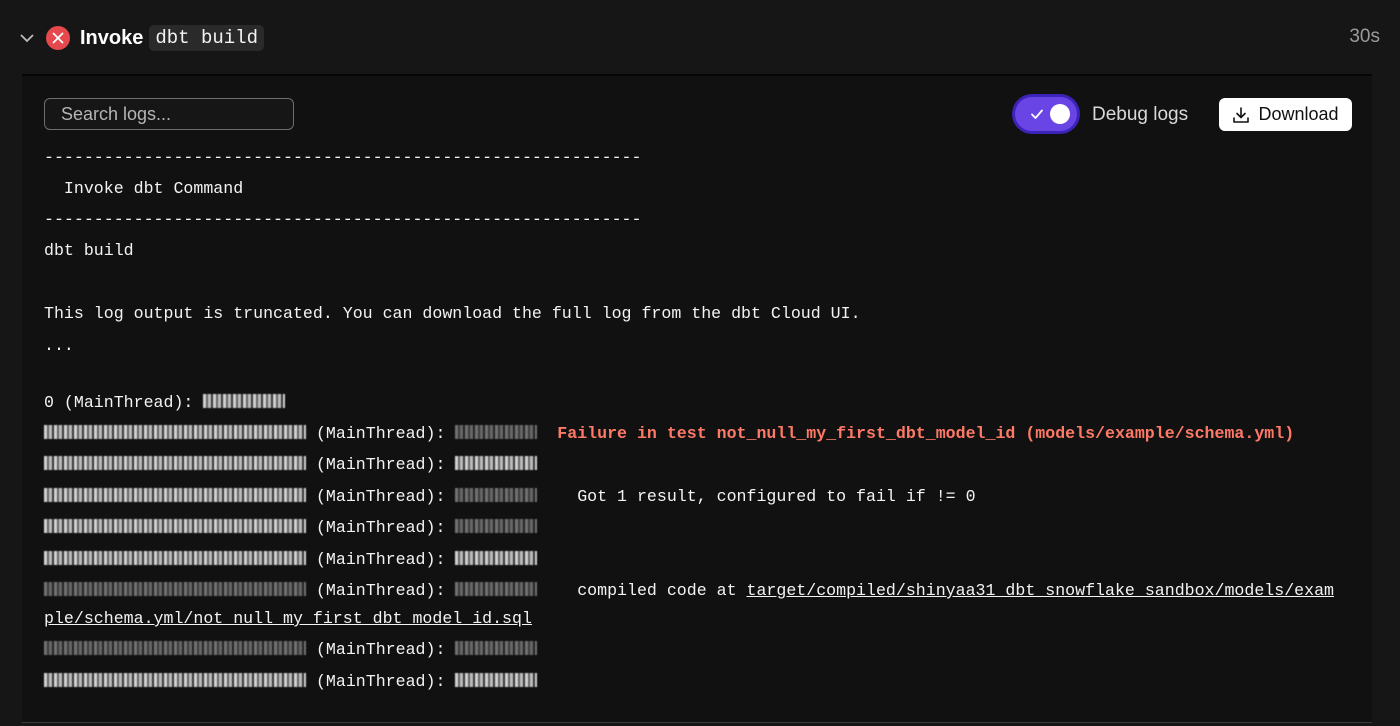  I want to click on step-duration: 30s, so click(1364, 36).